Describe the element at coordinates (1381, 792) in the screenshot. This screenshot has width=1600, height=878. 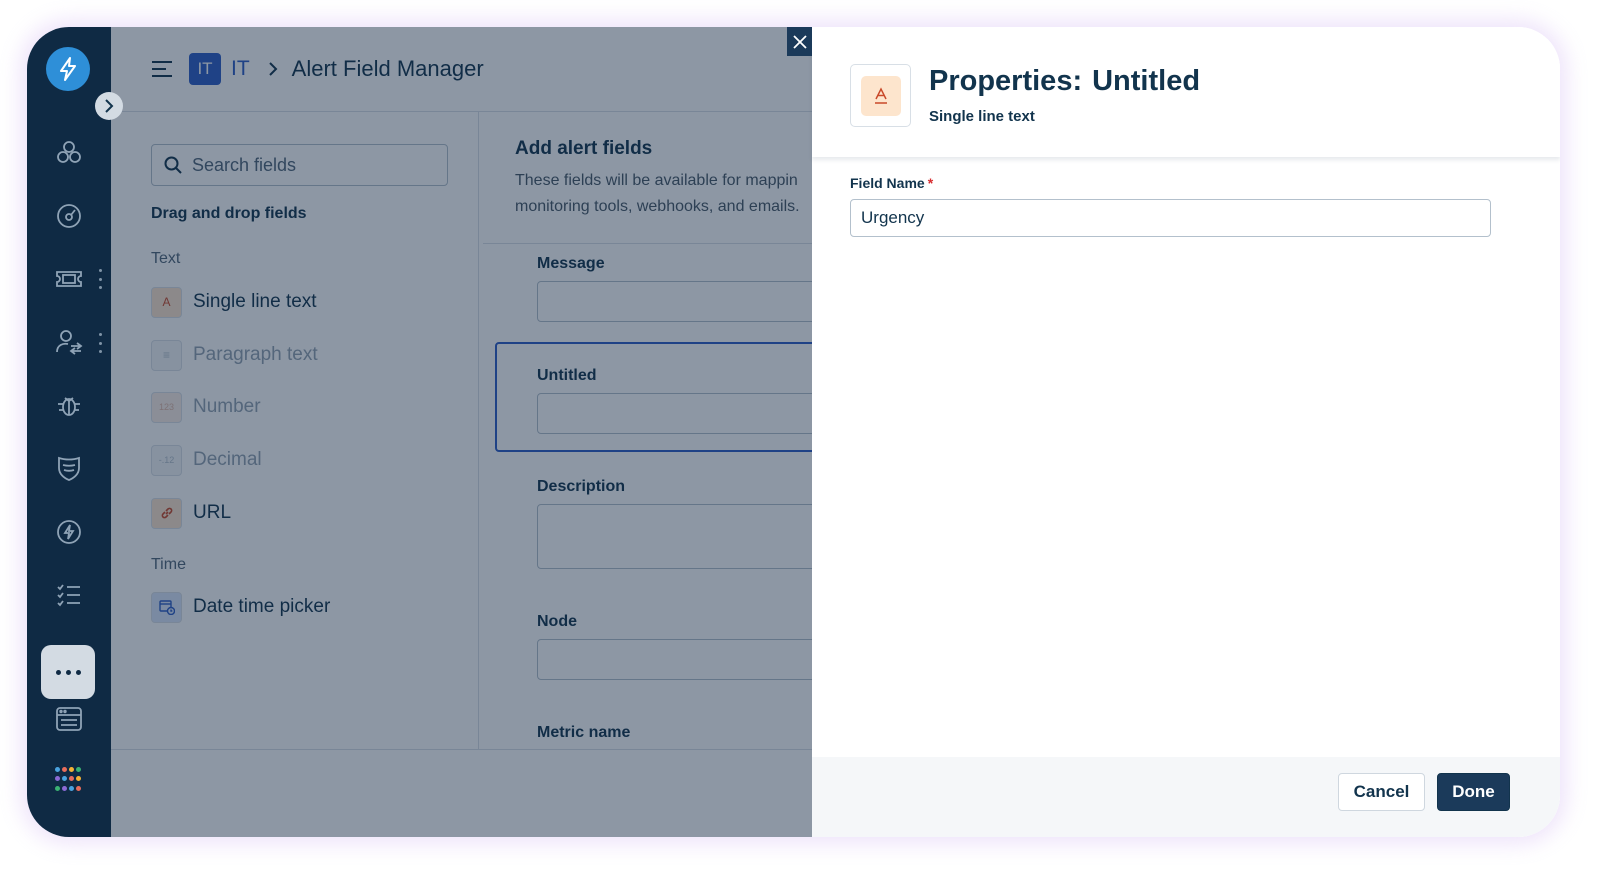
I see `cancel-button: Cancel` at that location.